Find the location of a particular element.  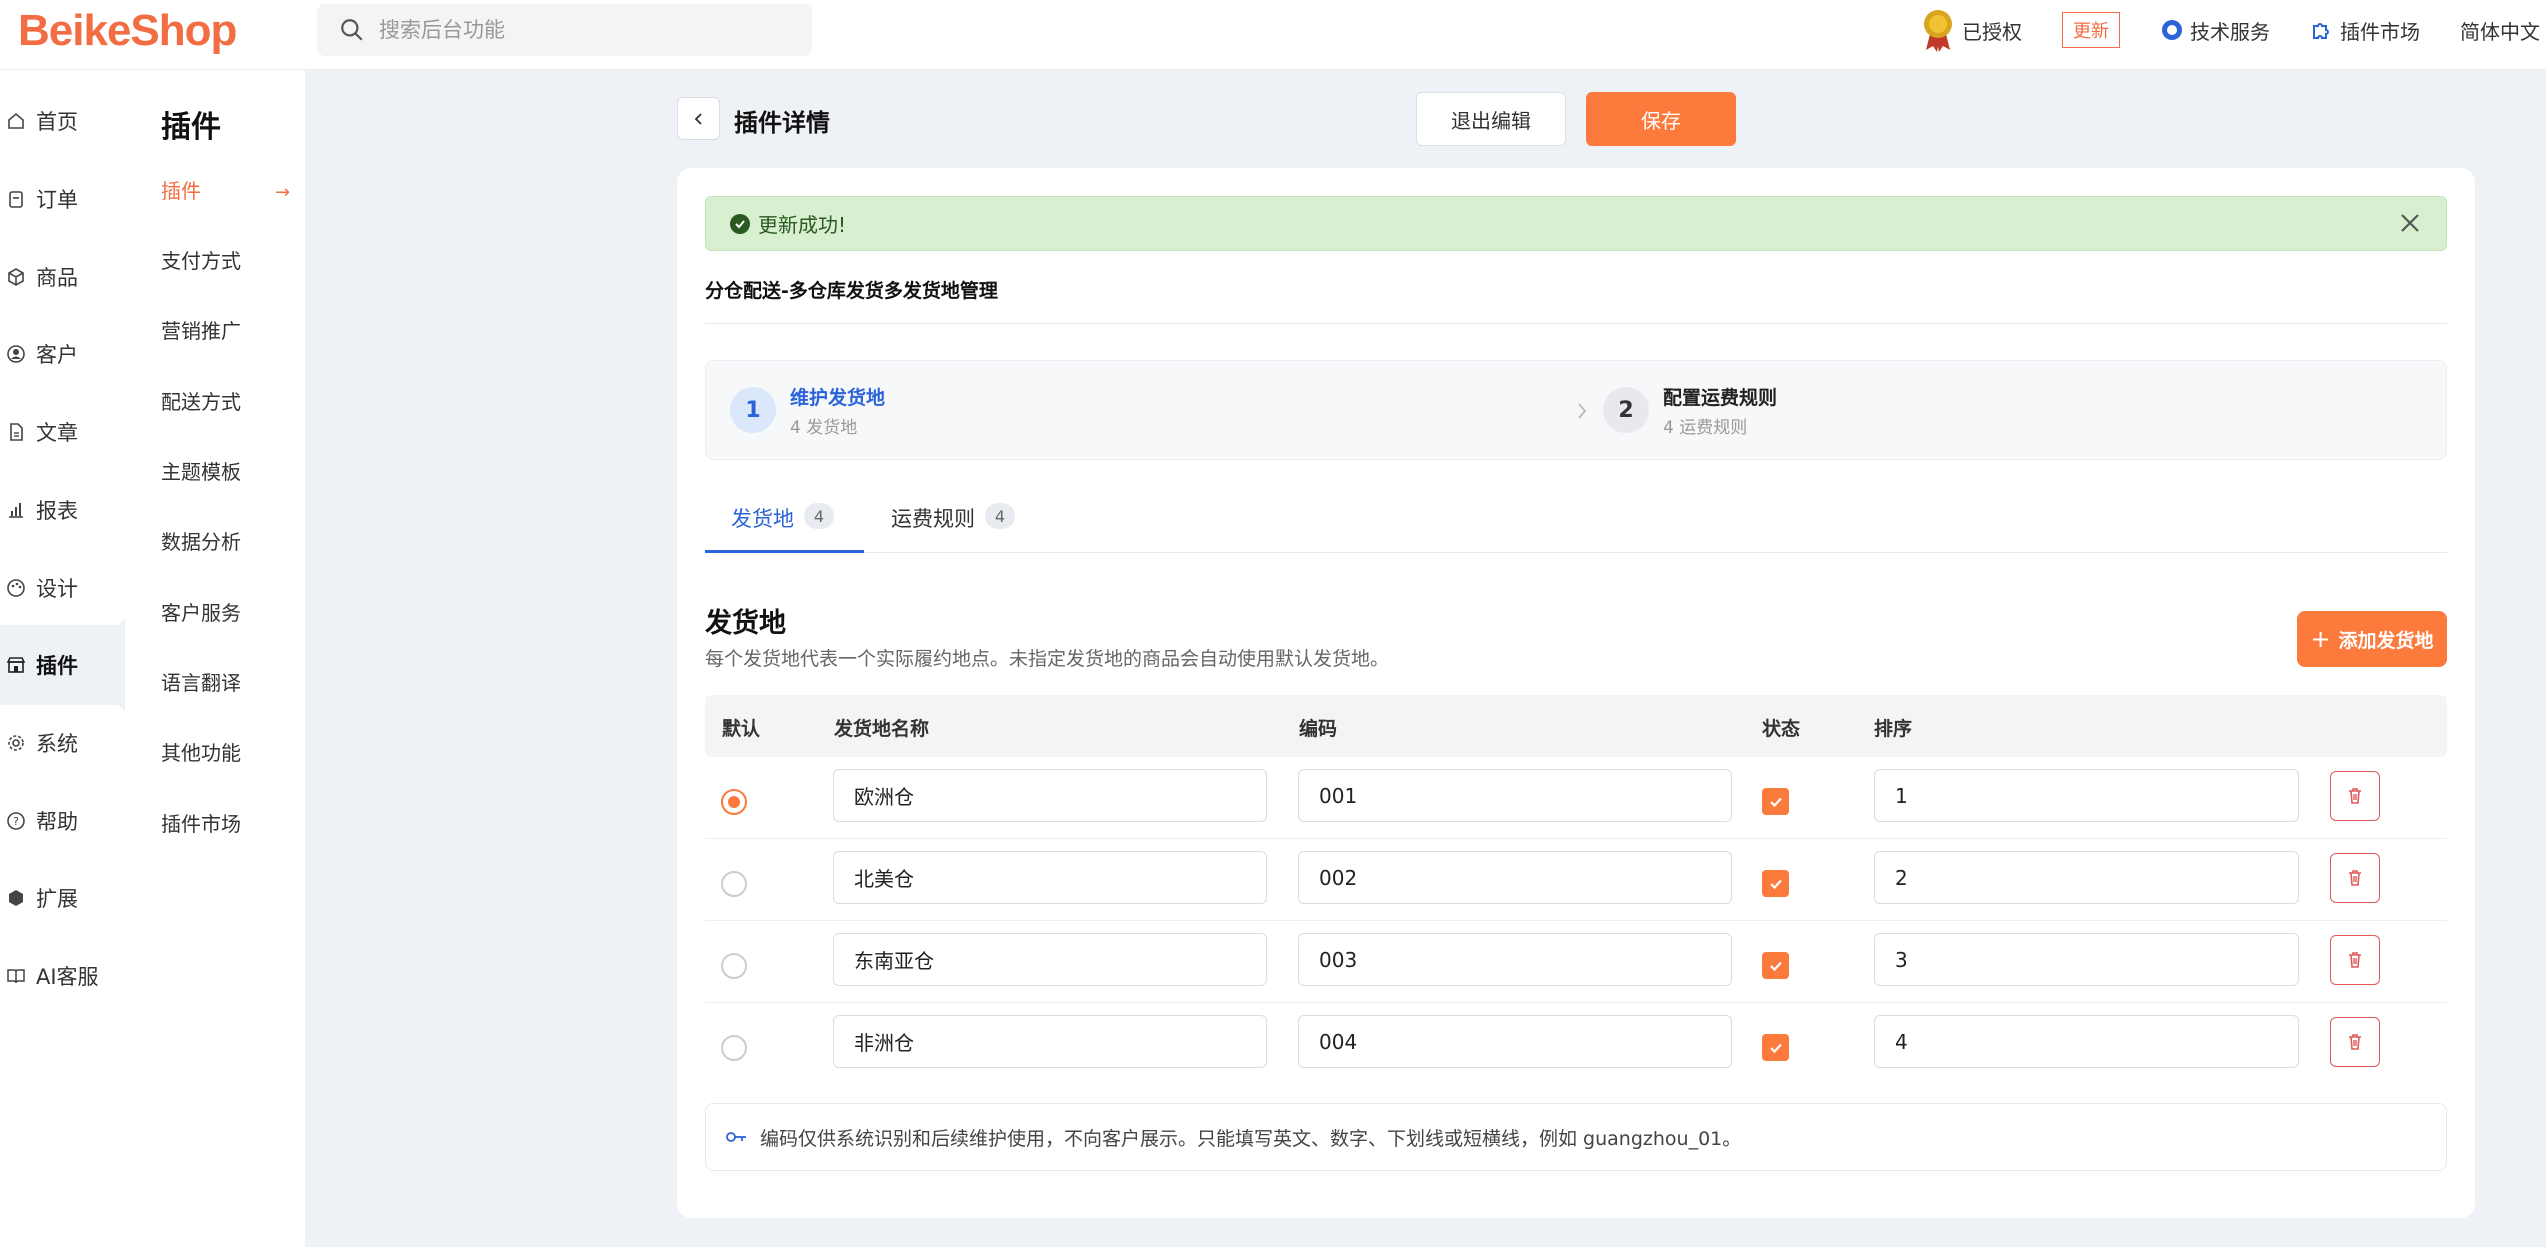

document-icon is located at coordinates (16, 432).